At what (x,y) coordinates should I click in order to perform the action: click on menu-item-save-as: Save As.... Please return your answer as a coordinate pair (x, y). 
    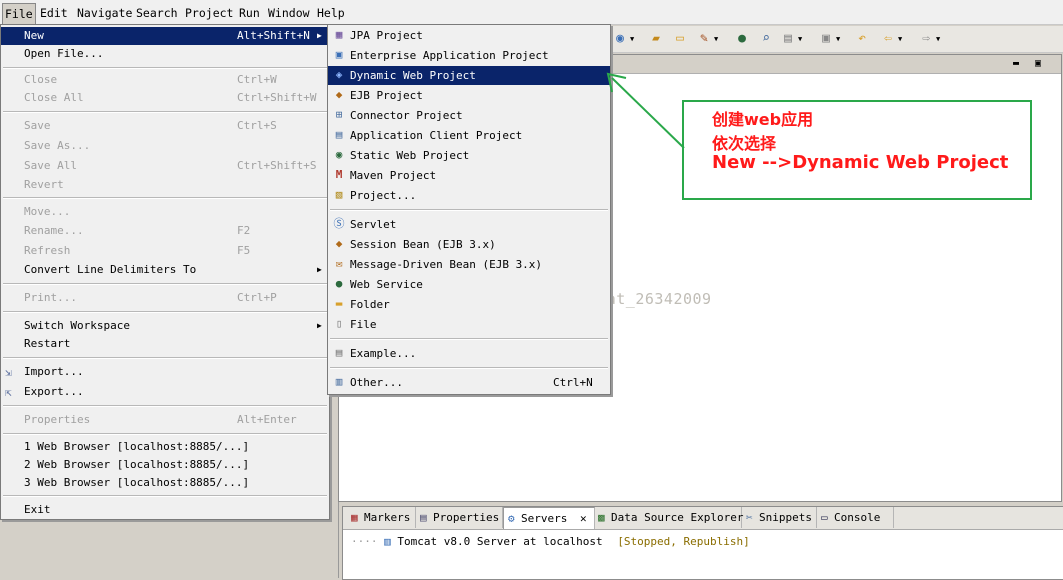
    Looking at the image, I should click on (165, 146).